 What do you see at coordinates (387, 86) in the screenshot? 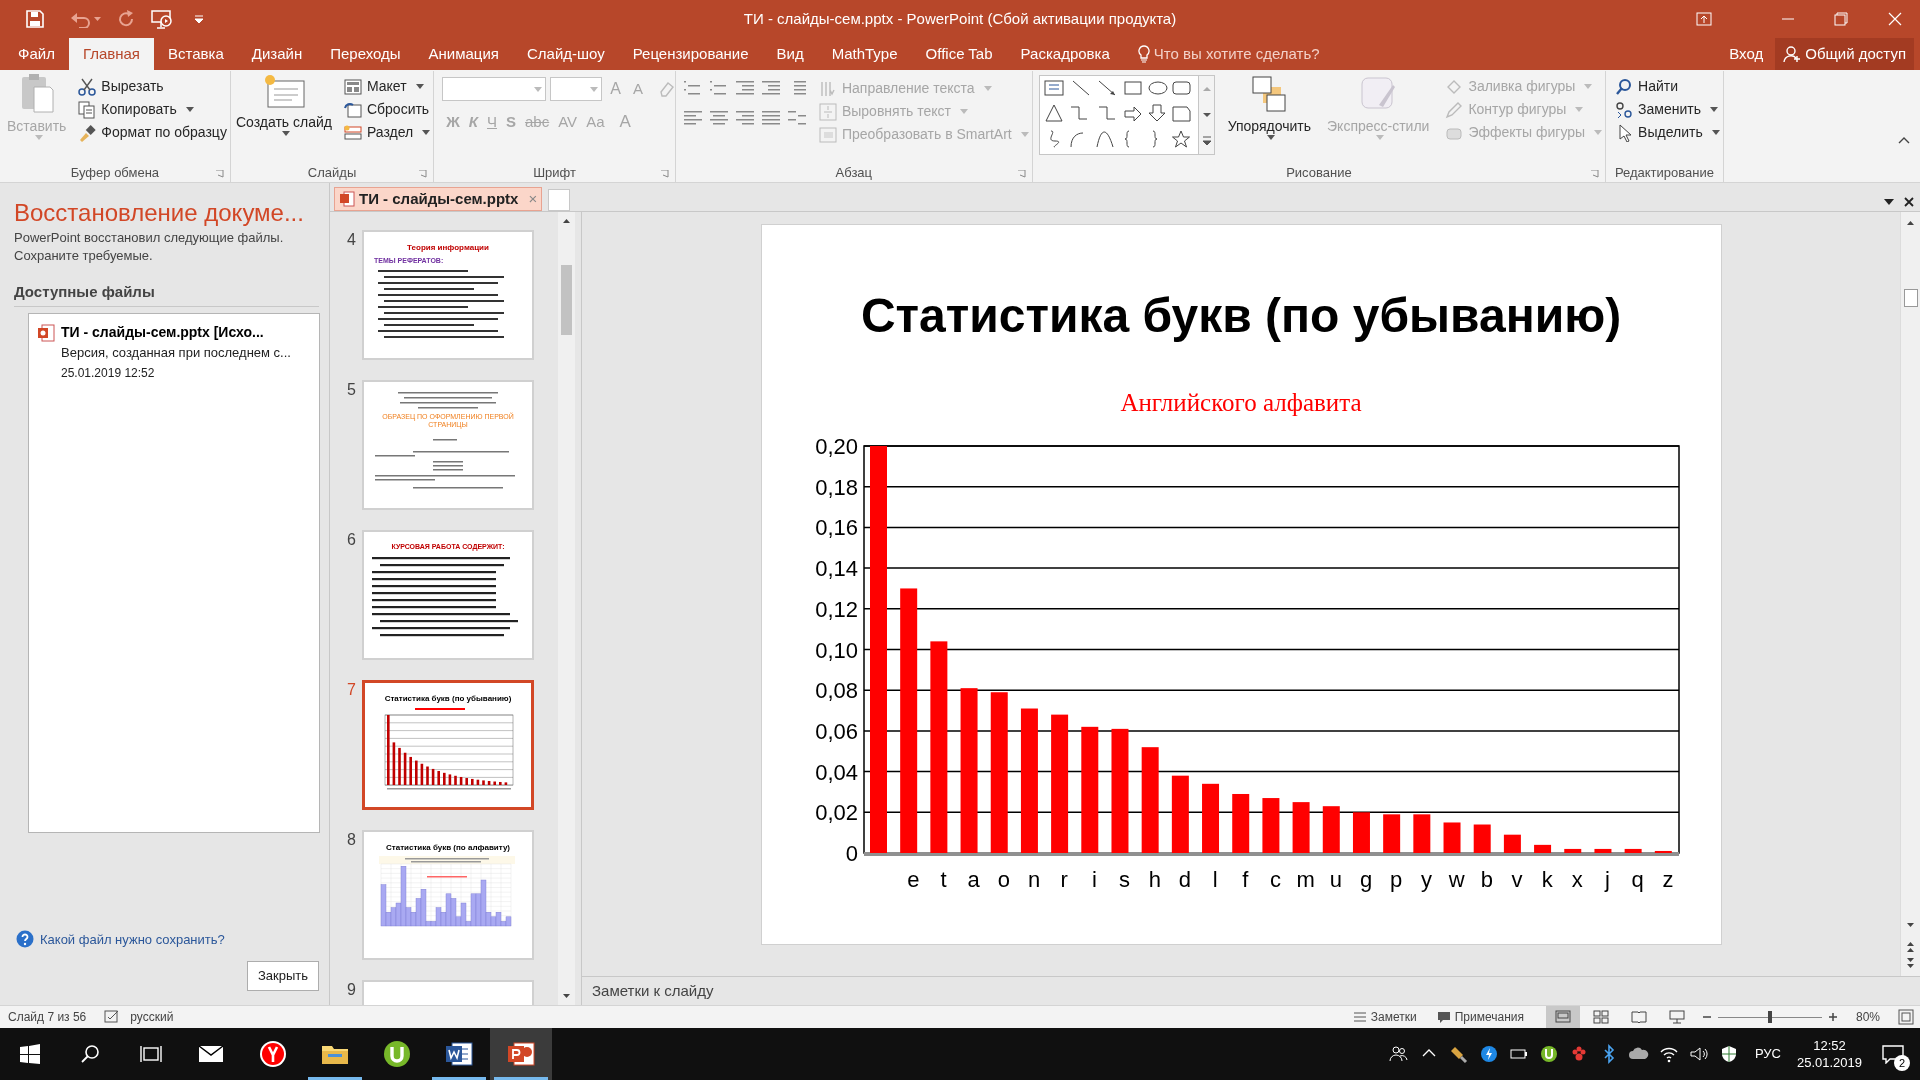
I see `layout-button: Макет` at bounding box center [387, 86].